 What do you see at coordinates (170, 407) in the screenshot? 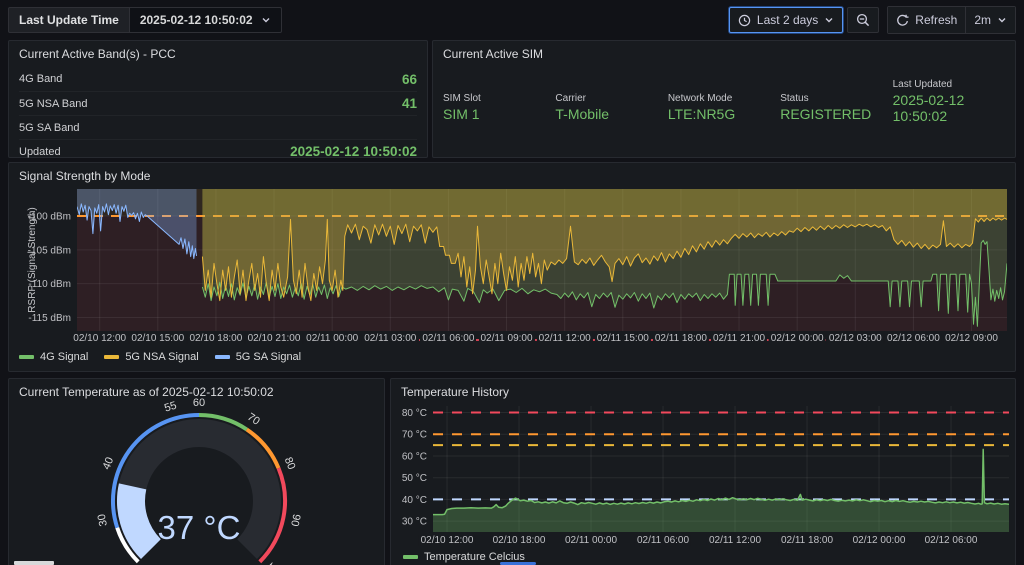
I see `svg-text: 55` at bounding box center [170, 407].